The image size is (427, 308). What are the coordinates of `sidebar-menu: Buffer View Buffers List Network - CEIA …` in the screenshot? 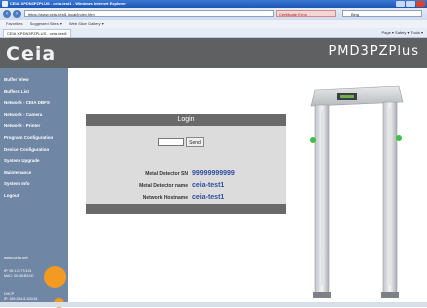 It's located at (34, 138).